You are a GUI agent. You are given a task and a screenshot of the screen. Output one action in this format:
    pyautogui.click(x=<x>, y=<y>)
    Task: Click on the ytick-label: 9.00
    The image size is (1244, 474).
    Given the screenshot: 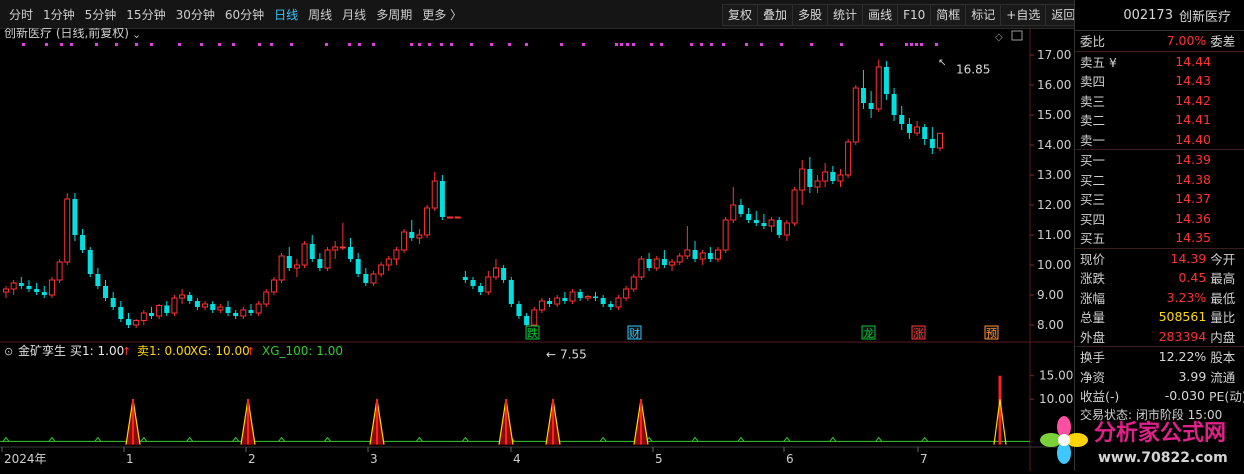 What is the action you would take?
    pyautogui.click(x=1050, y=295)
    